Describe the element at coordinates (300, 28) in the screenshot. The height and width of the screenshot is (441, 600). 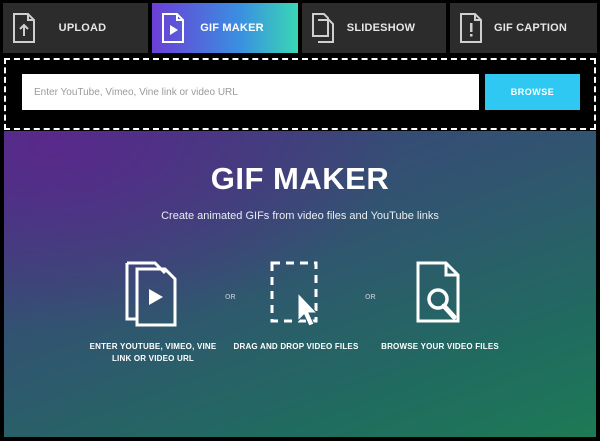
I see `tool-tabs: UPLOAD GIF MAKER SLIDESHOW GIF CAPTION` at that location.